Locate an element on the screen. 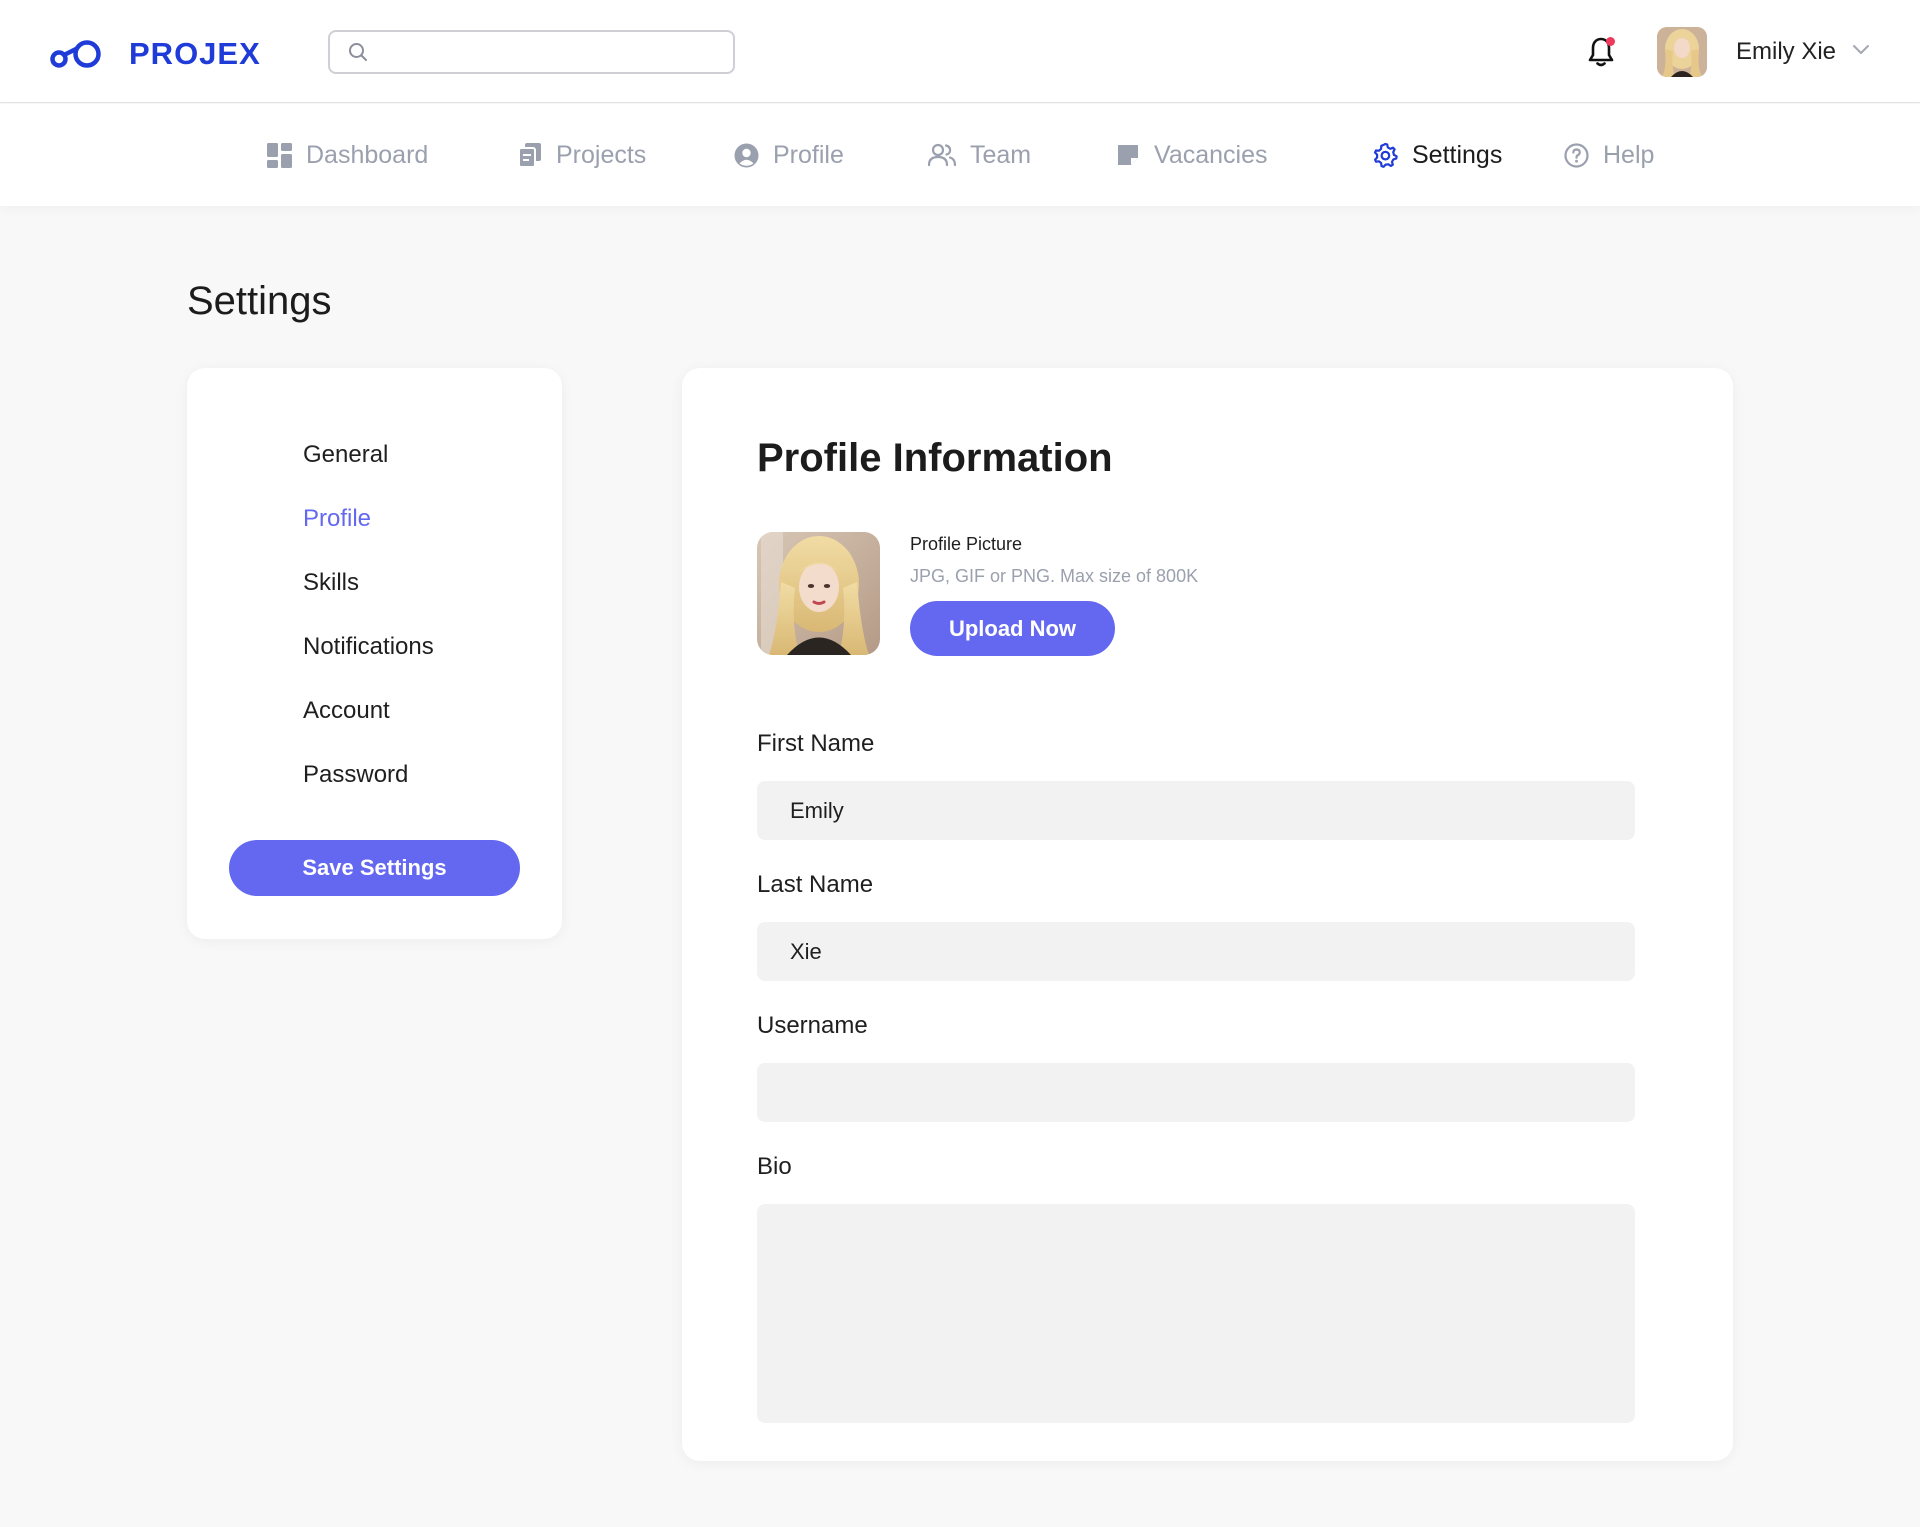 This screenshot has width=1920, height=1527. search-icon is located at coordinates (358, 52).